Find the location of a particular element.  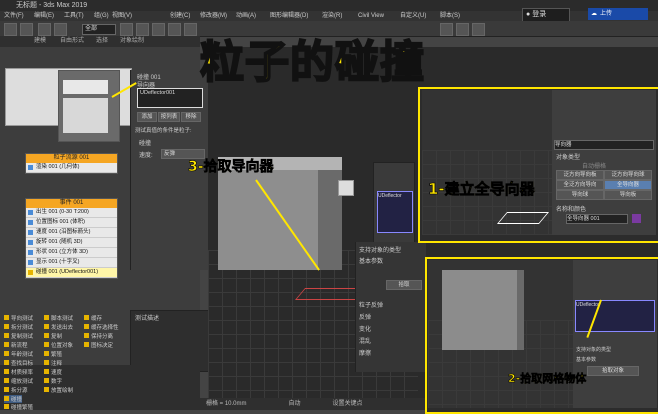

basic-params-label: 基本参数 is located at coordinates (586, 360).